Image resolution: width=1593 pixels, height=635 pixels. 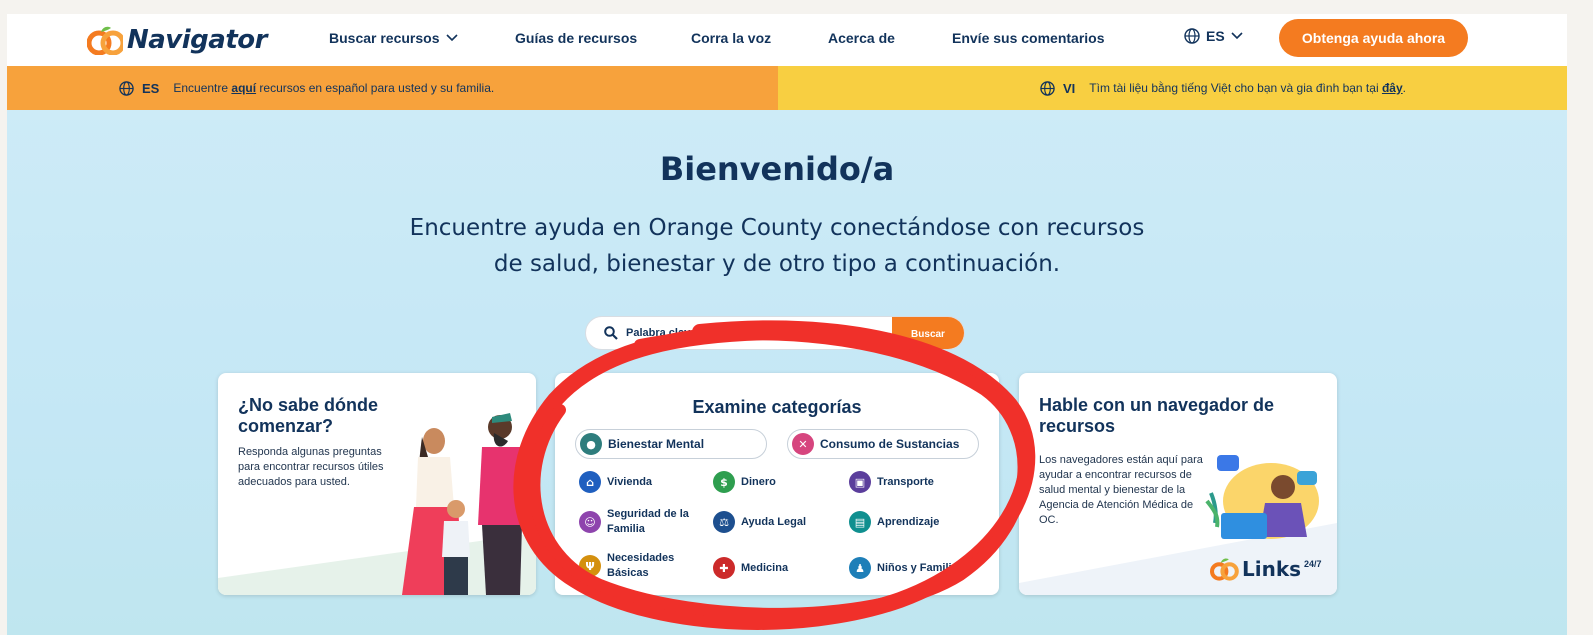 What do you see at coordinates (630, 481) in the screenshot?
I see `category-label: Vivienda` at bounding box center [630, 481].